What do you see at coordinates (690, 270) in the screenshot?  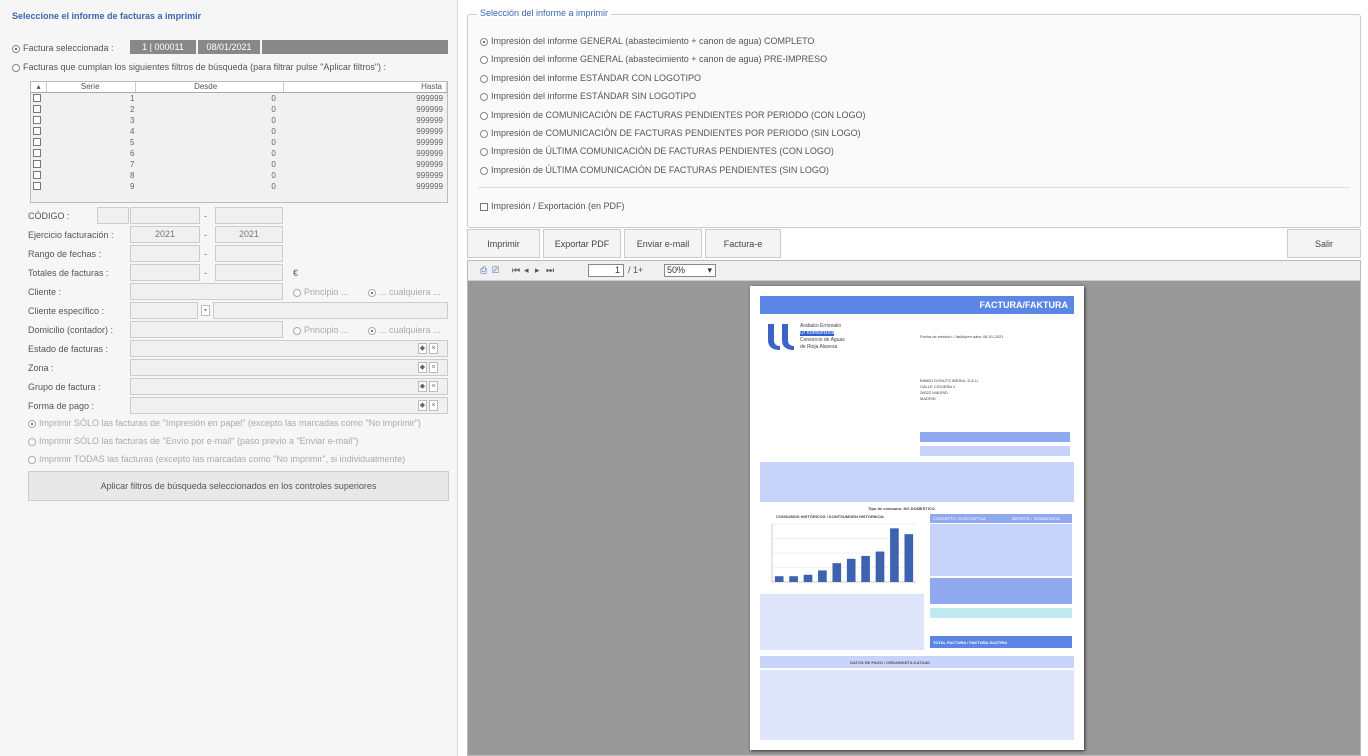 I see `zoom-select: 50% ▾` at bounding box center [690, 270].